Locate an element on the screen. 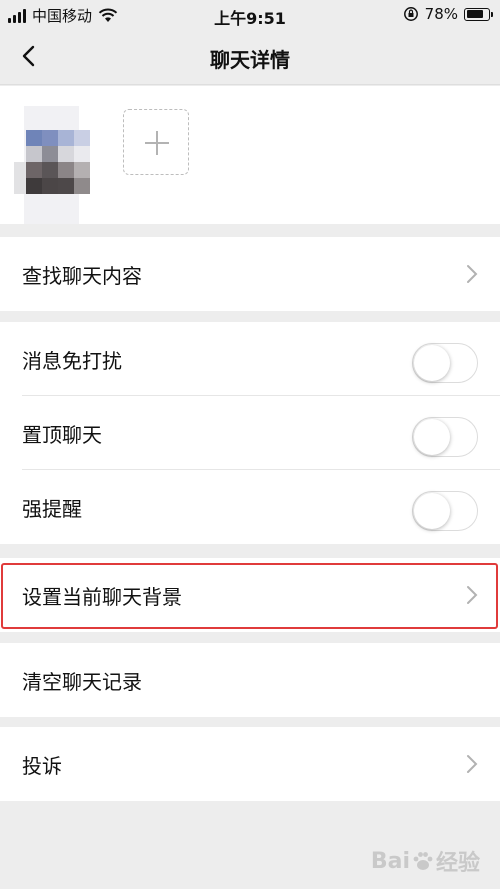  mute-row: 消息免打扰 is located at coordinates (250, 359).